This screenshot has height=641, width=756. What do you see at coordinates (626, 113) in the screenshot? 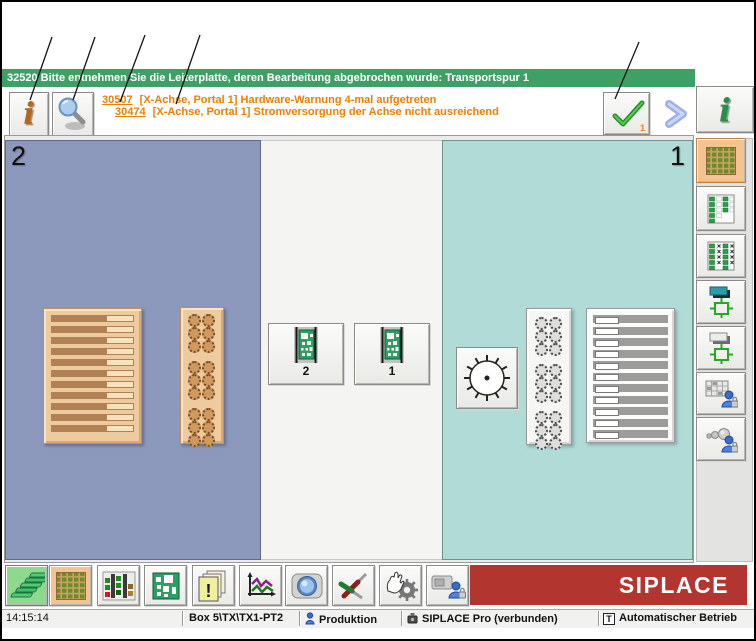
I see `acknowledge-button: 1` at bounding box center [626, 113].